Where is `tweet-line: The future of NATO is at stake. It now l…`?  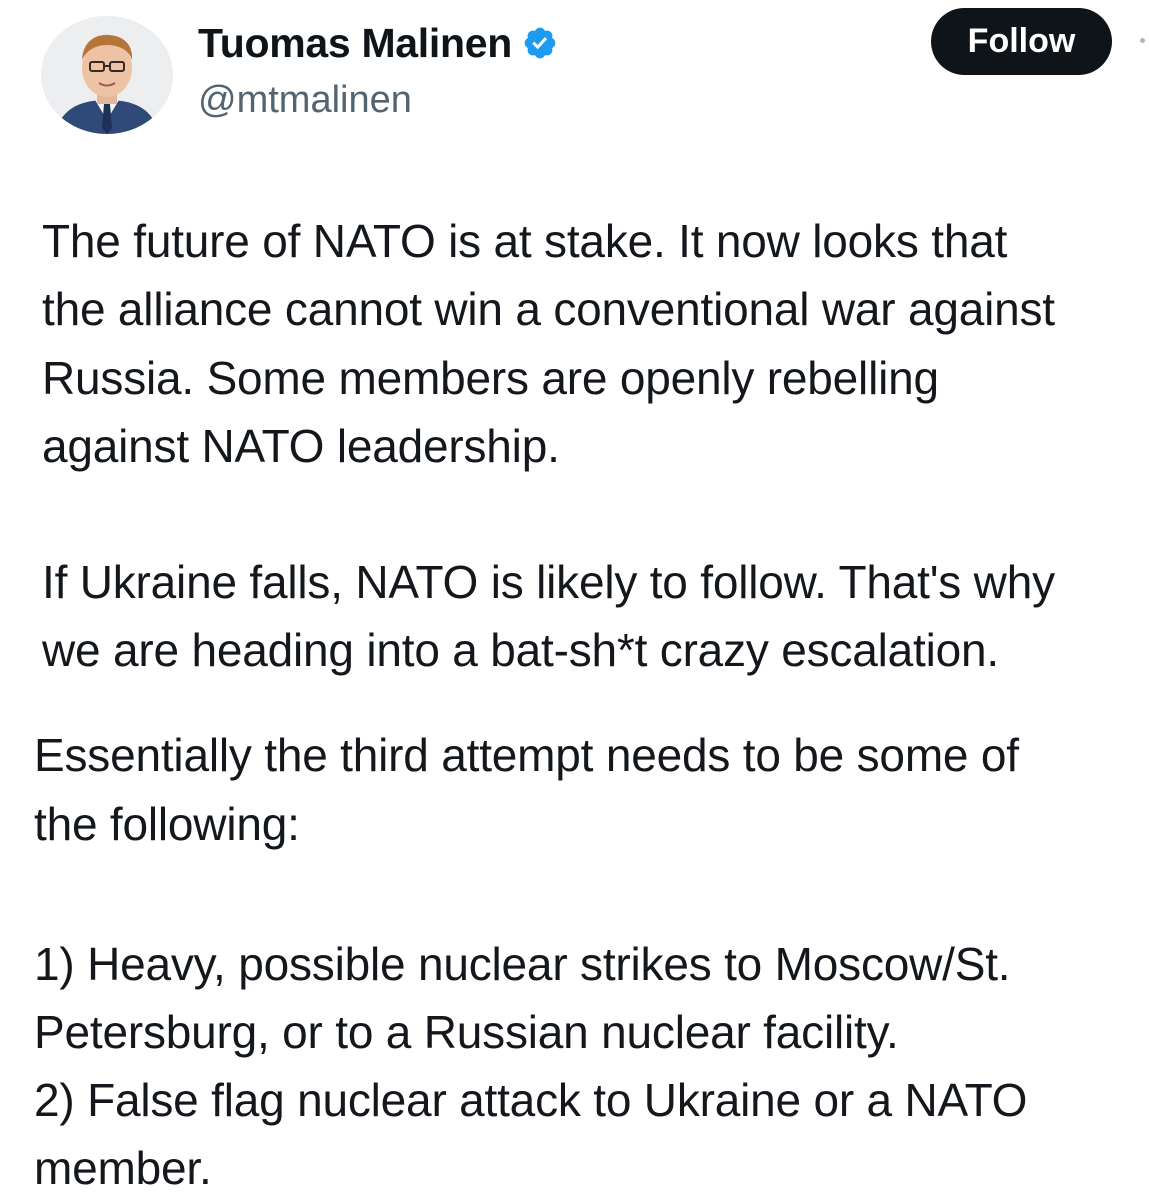 tweet-line: The future of NATO is at stake. It now l… is located at coordinates (525, 241).